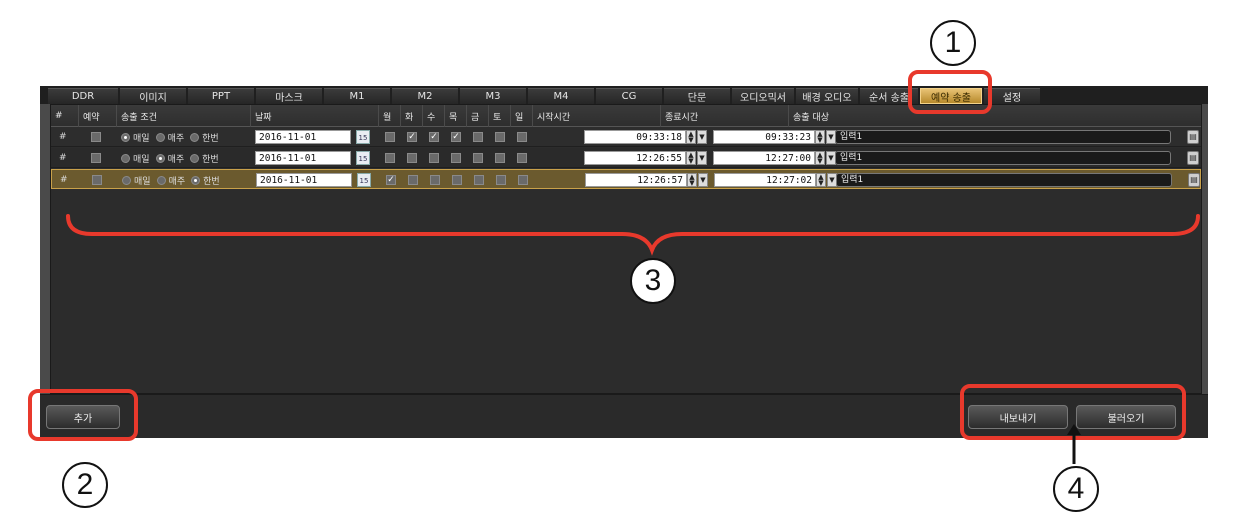  What do you see at coordinates (996, 116) in the screenshot?
I see `col-target: 송출 대상` at bounding box center [996, 116].